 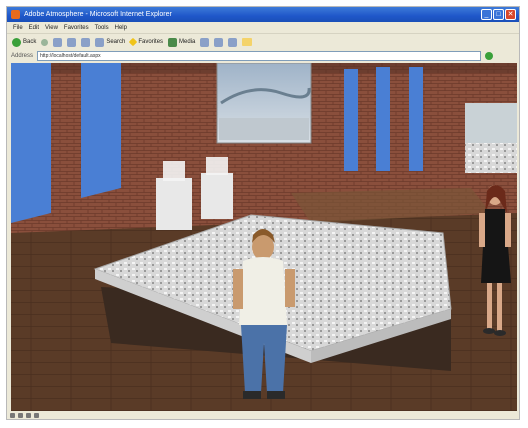 What do you see at coordinates (51, 28) in the screenshot?
I see `menu-view: View` at bounding box center [51, 28].